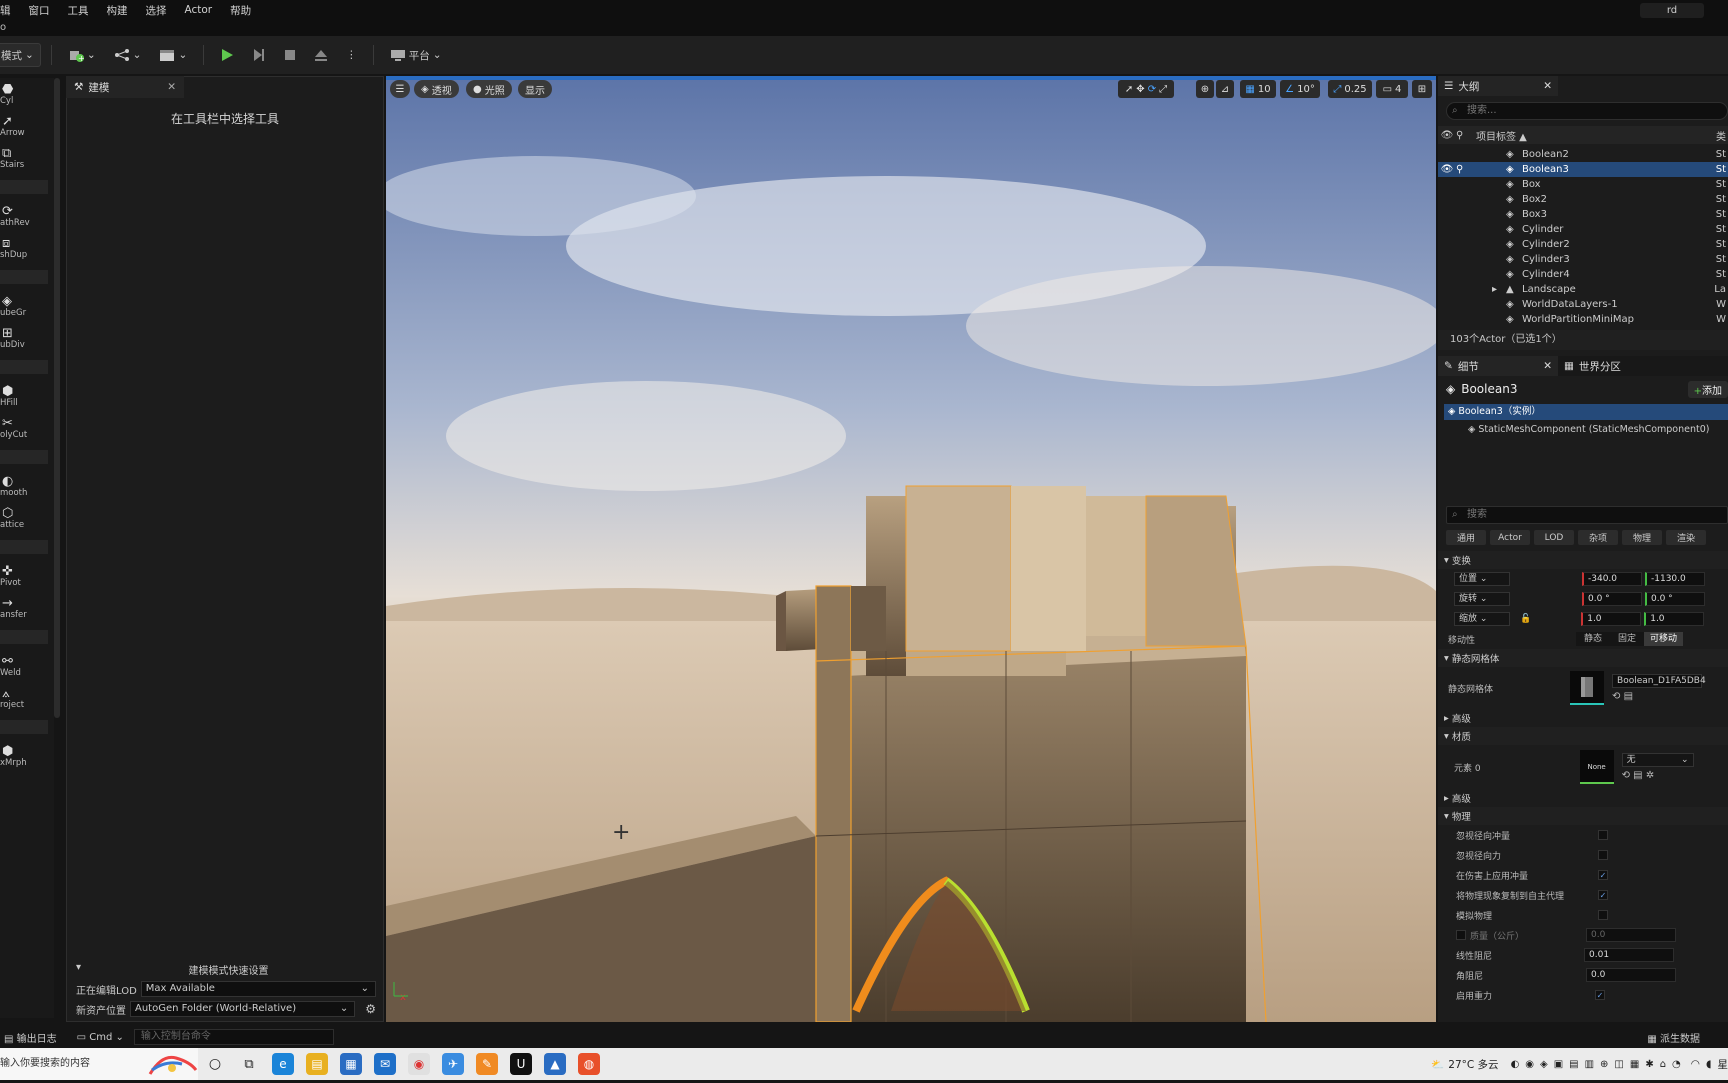  I want to click on weather-text: 27°C 多云, so click(1473, 1064).